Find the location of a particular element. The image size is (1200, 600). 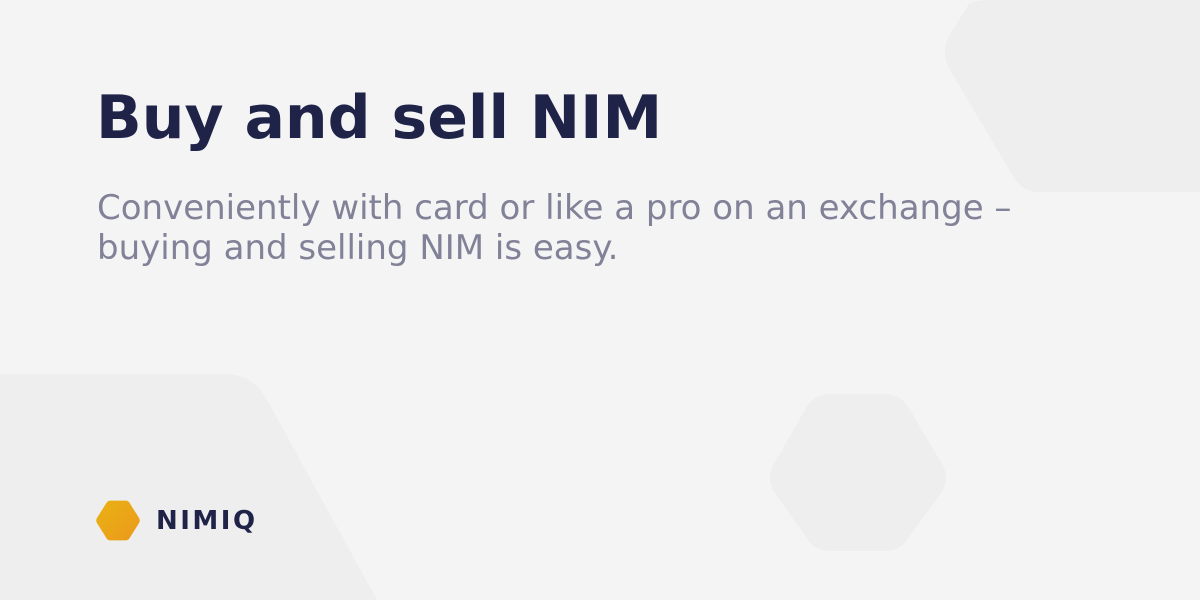

page-title: Buy and sell NIM is located at coordinates (379, 118).